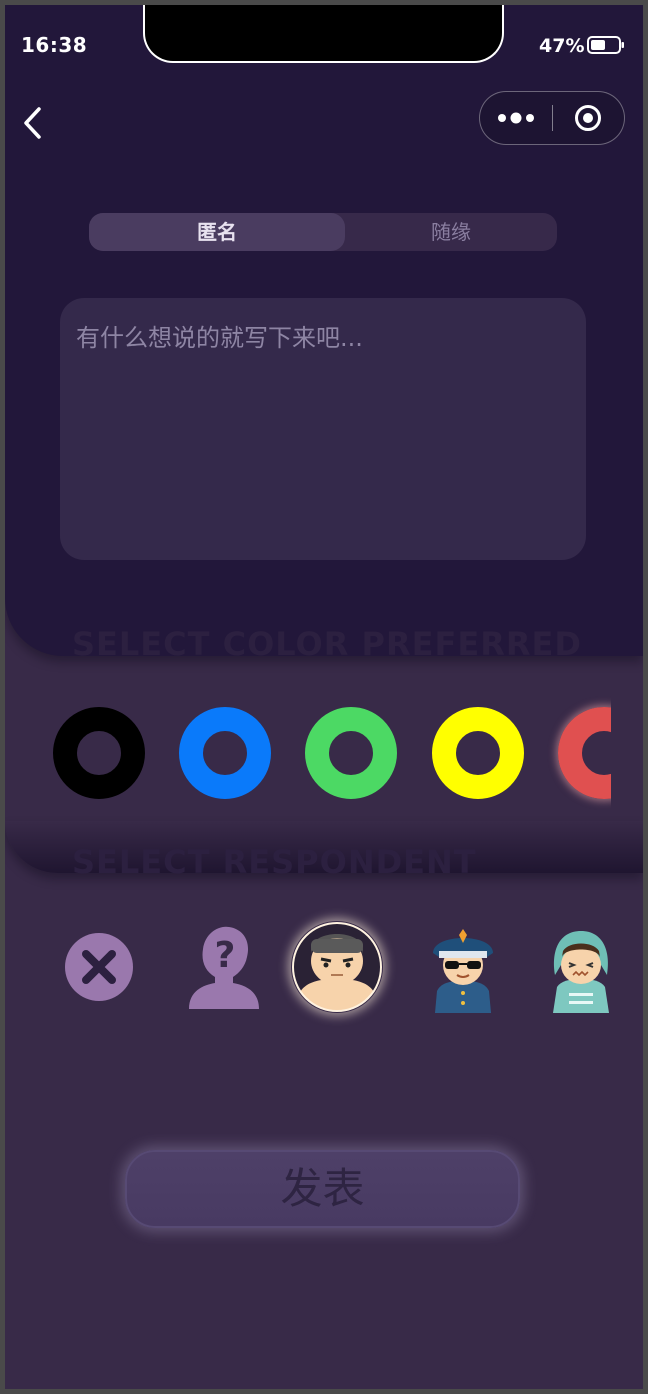  I want to click on color-picker, so click(308, 756).